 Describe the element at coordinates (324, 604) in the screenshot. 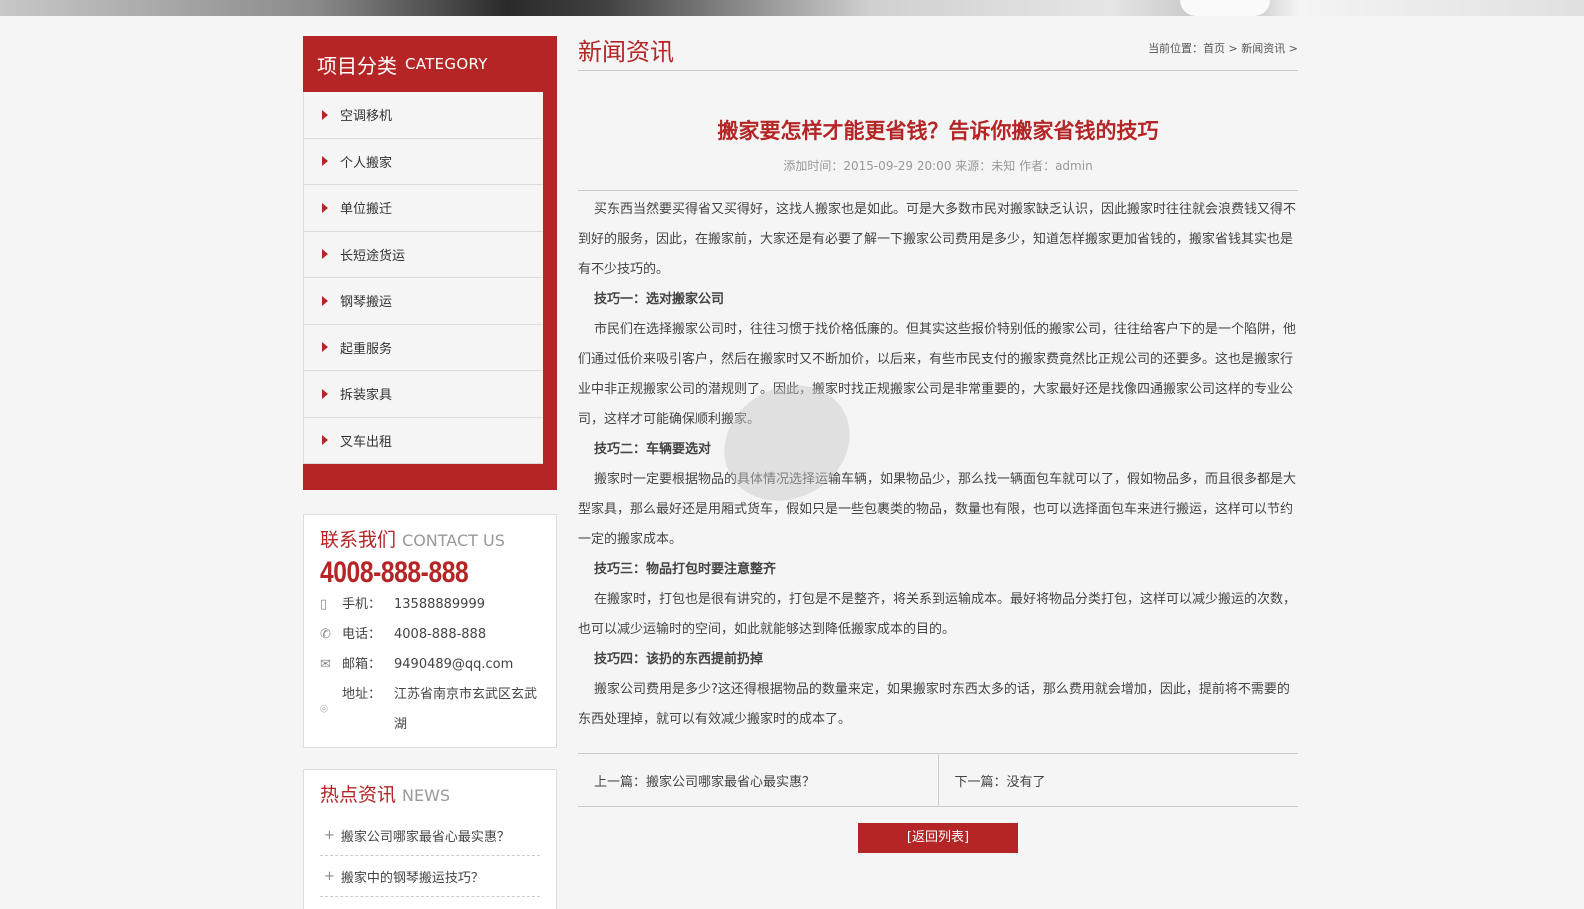

I see `mobile-phone-icon: ▯` at that location.